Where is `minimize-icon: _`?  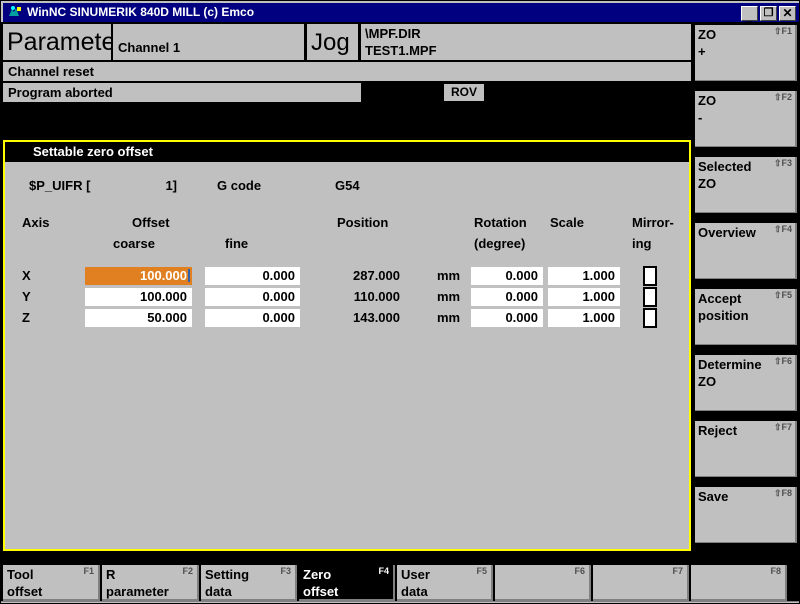
minimize-icon: _ is located at coordinates (749, 16).